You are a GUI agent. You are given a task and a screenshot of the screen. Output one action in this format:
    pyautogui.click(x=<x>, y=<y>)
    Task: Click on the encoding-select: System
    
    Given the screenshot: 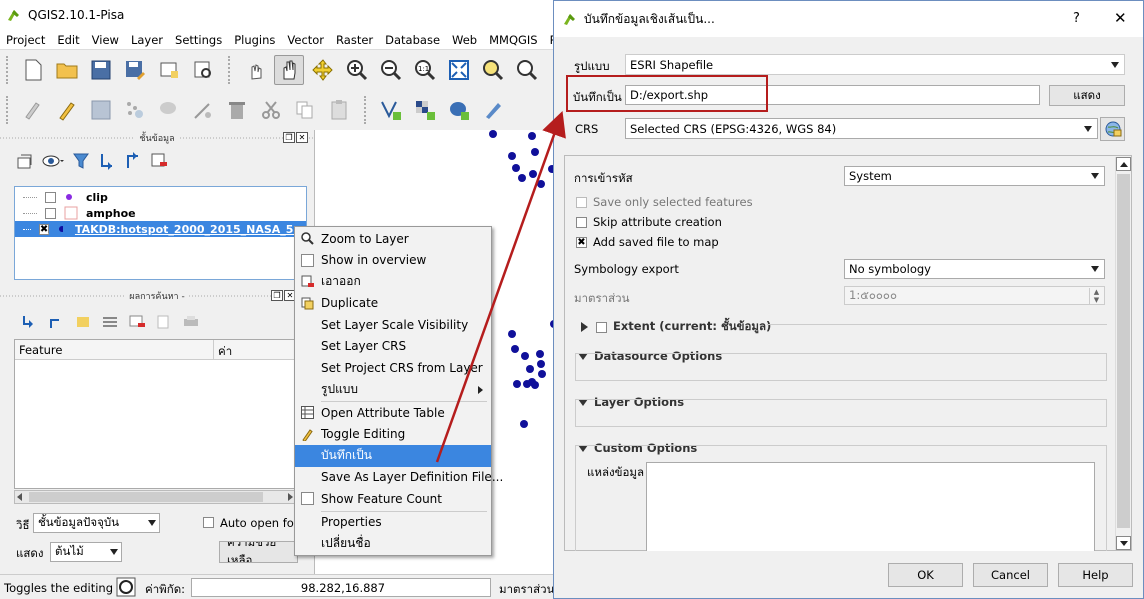 What is the action you would take?
    pyautogui.click(x=974, y=176)
    